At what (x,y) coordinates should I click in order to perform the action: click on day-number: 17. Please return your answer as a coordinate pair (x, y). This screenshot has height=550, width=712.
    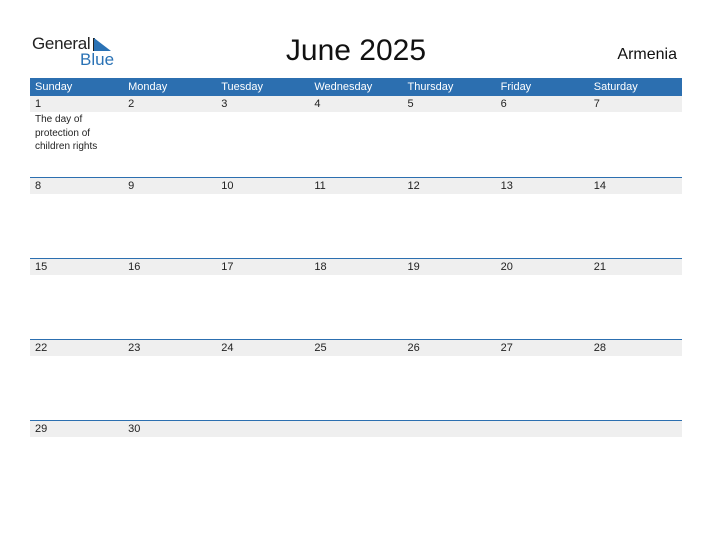
    Looking at the image, I should click on (227, 267).